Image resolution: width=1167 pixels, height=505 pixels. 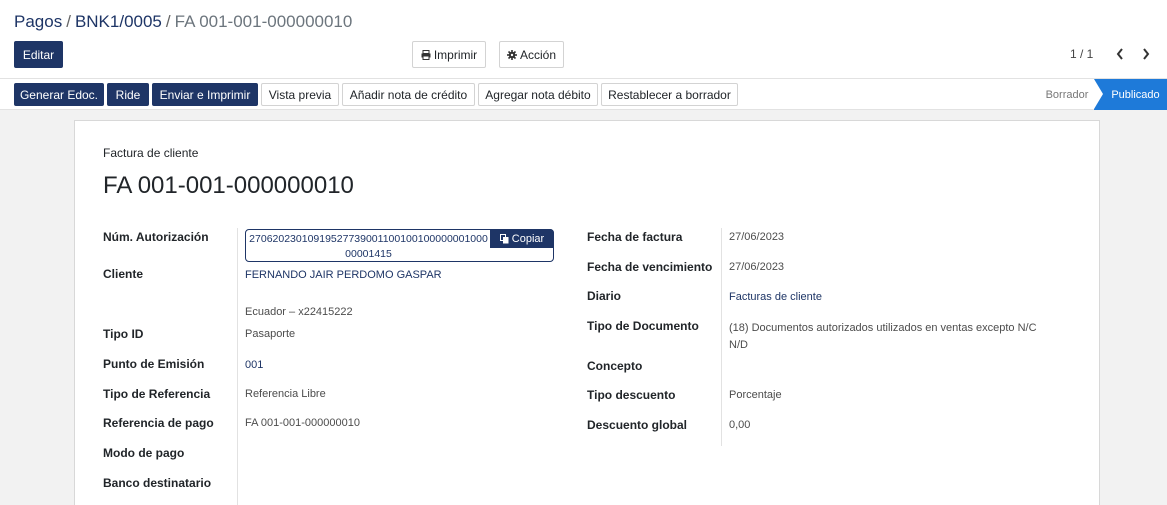 What do you see at coordinates (151, 153) in the screenshot?
I see `document-type: Factura de cliente` at bounding box center [151, 153].